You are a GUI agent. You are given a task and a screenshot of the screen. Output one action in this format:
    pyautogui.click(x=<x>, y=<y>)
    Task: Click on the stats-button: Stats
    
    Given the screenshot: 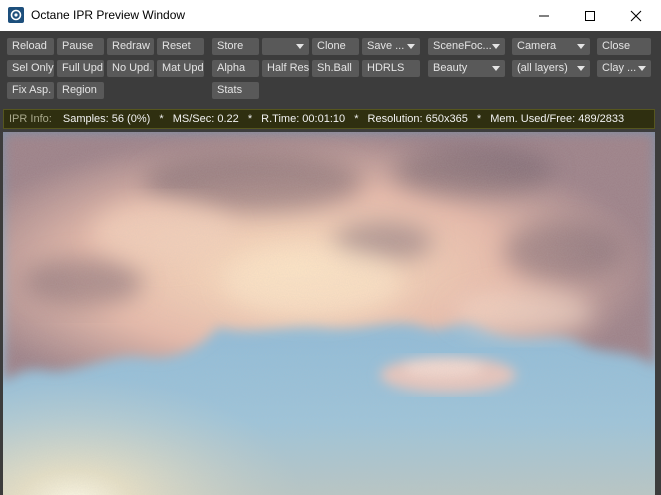 What is the action you would take?
    pyautogui.click(x=235, y=90)
    